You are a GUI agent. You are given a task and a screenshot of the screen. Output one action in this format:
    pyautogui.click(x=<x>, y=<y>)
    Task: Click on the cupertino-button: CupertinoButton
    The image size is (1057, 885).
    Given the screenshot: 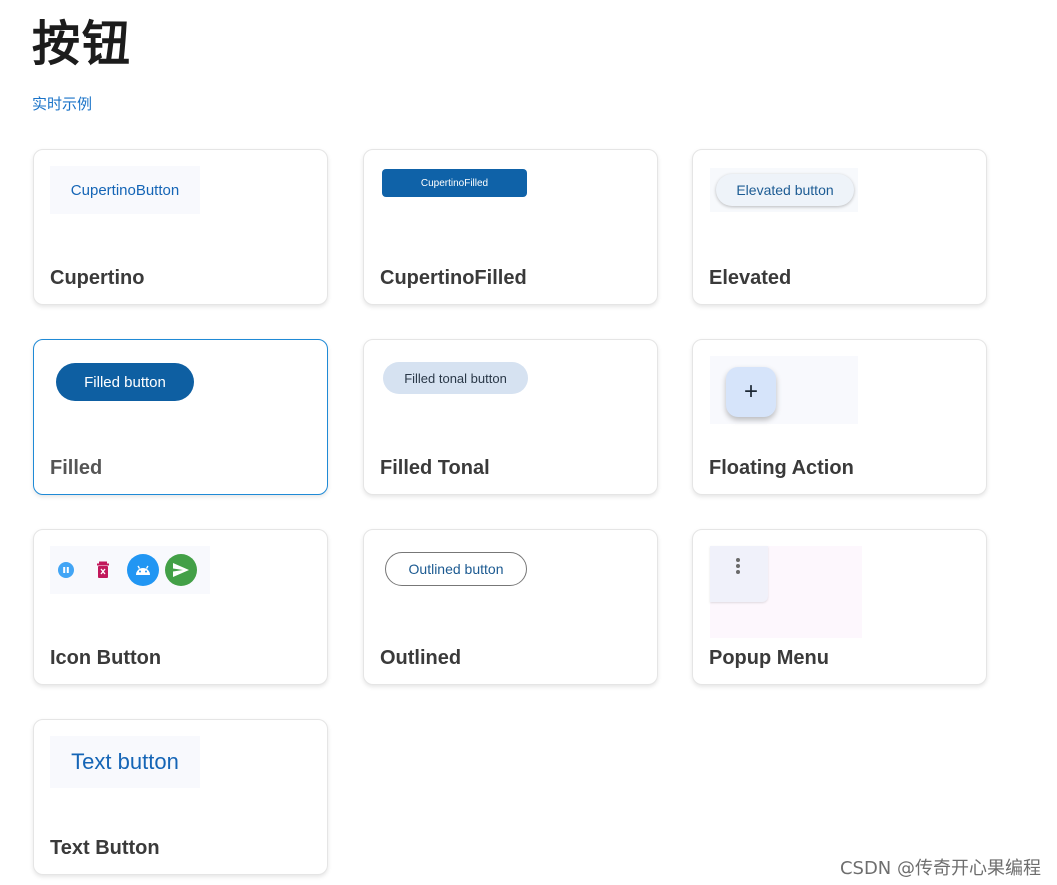 What is the action you would take?
    pyautogui.click(x=125, y=190)
    